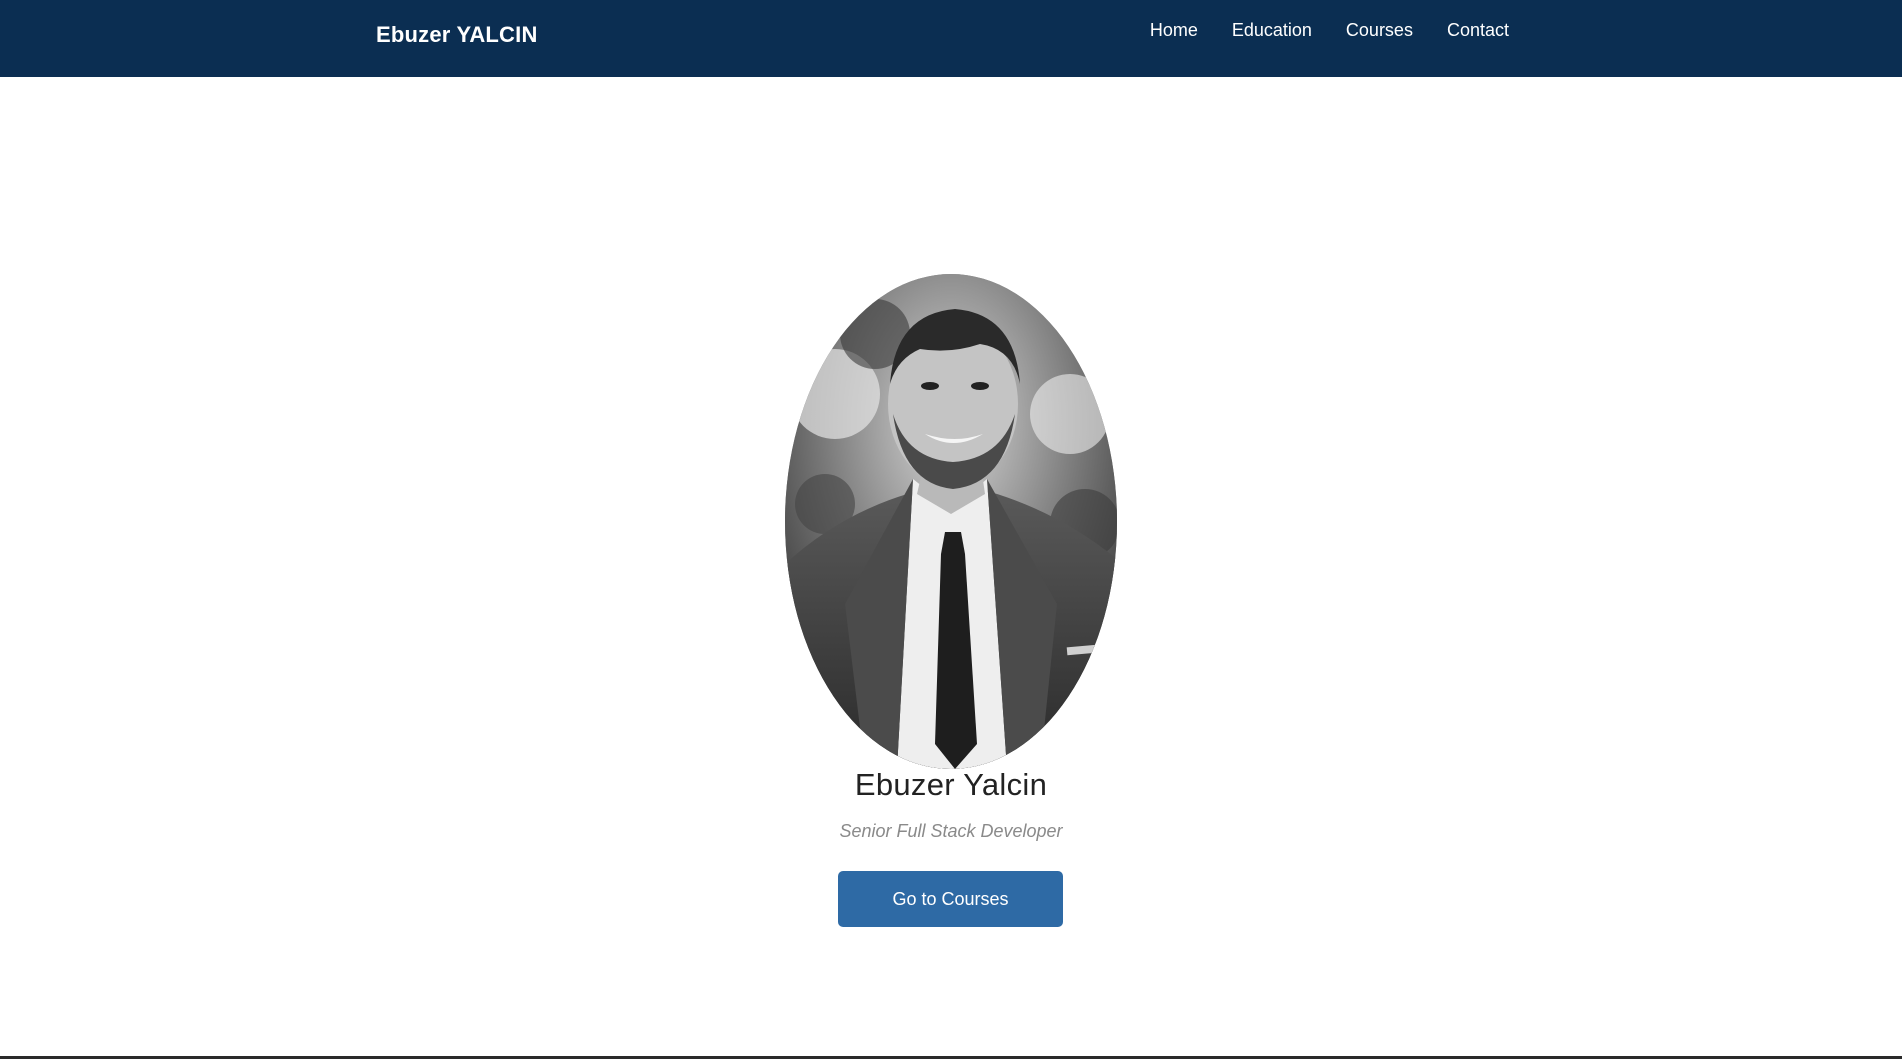 Image resolution: width=1902 pixels, height=1059 pixels. Describe the element at coordinates (950, 899) in the screenshot. I see `go-to-courses-button: Go to Courses` at that location.